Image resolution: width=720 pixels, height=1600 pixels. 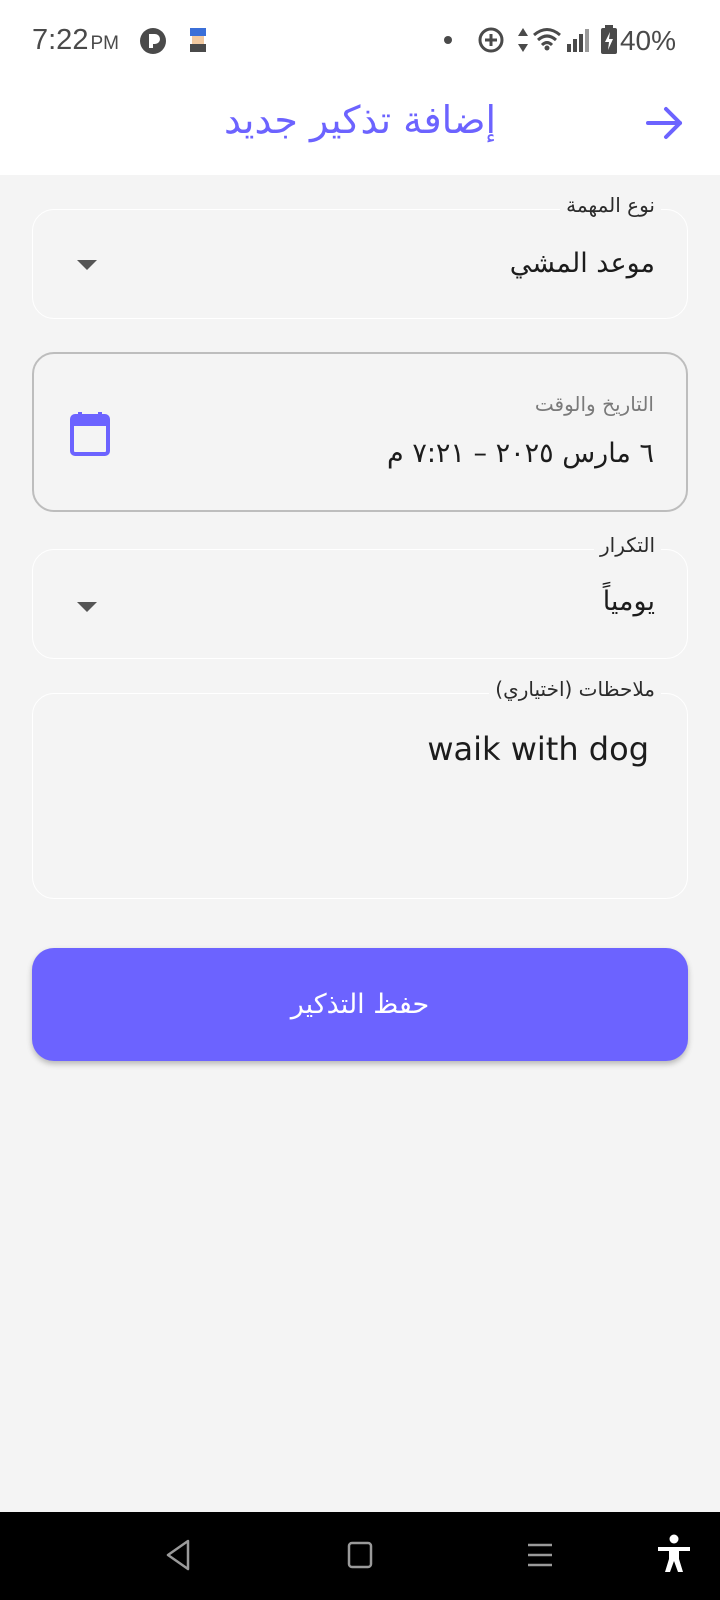 What do you see at coordinates (90, 434) in the screenshot?
I see `calendar-icon` at bounding box center [90, 434].